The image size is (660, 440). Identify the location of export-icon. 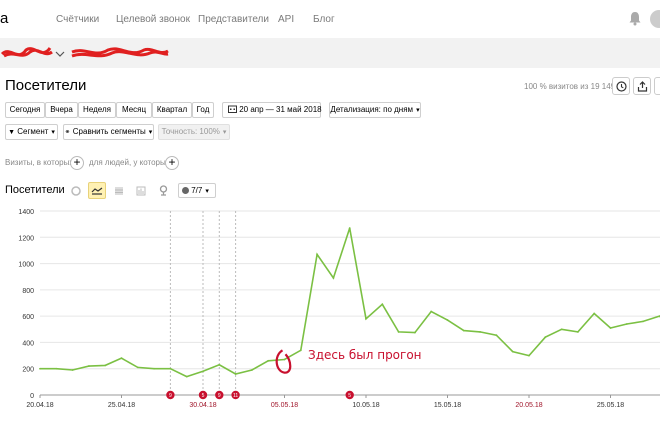
(642, 86).